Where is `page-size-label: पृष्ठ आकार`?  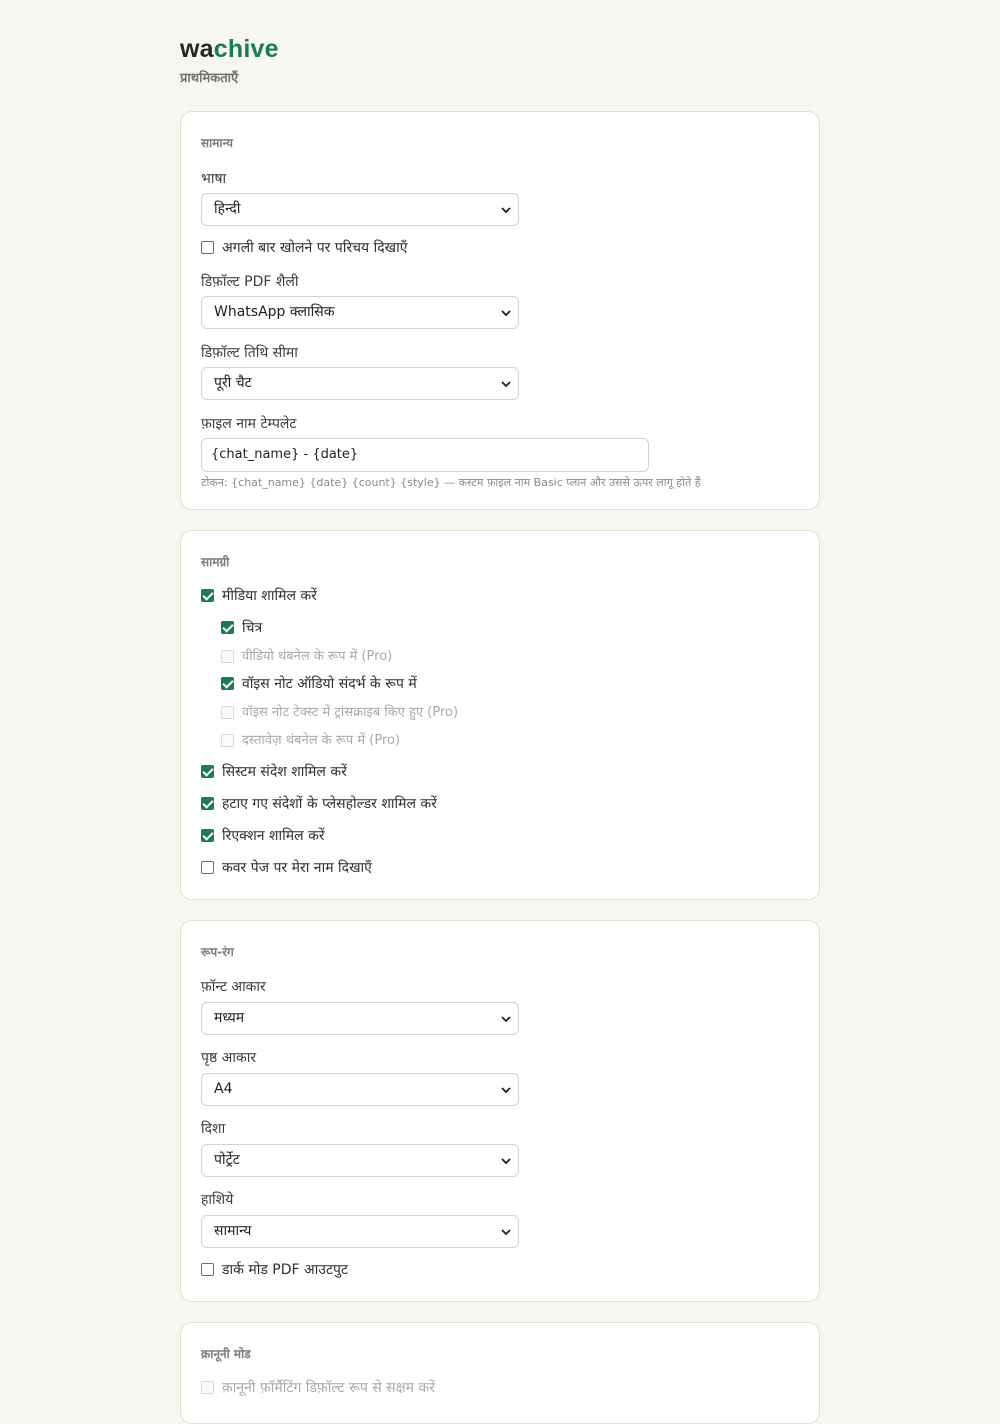 page-size-label: पृष्ठ आकार is located at coordinates (229, 1058).